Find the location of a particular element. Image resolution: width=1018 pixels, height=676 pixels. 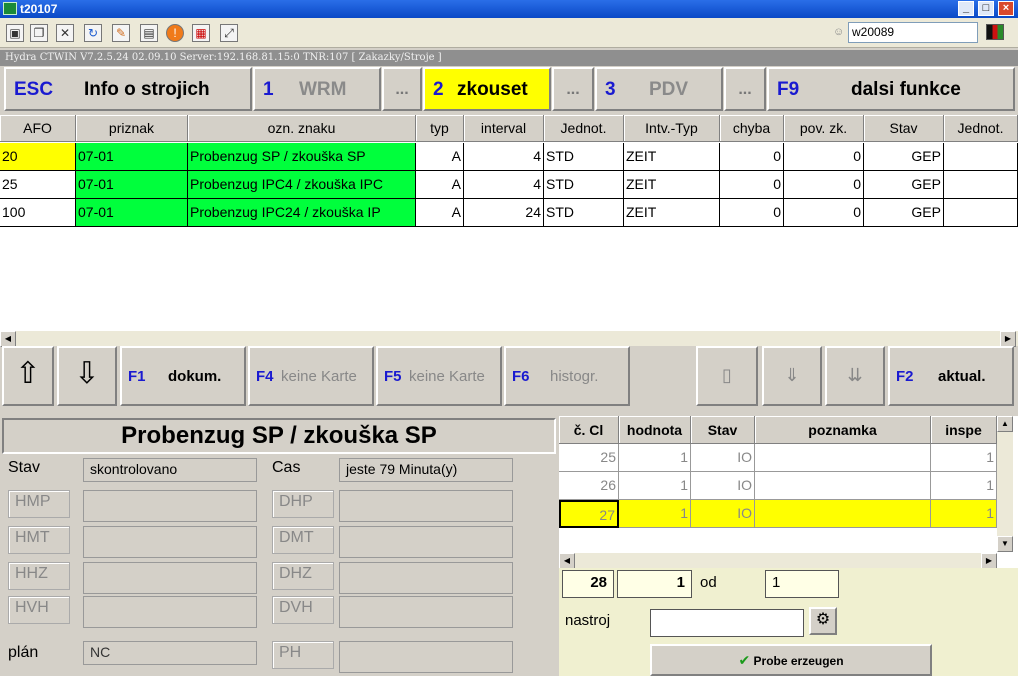

main-table-scrollbar: ◀ ▶ is located at coordinates (509, 338).